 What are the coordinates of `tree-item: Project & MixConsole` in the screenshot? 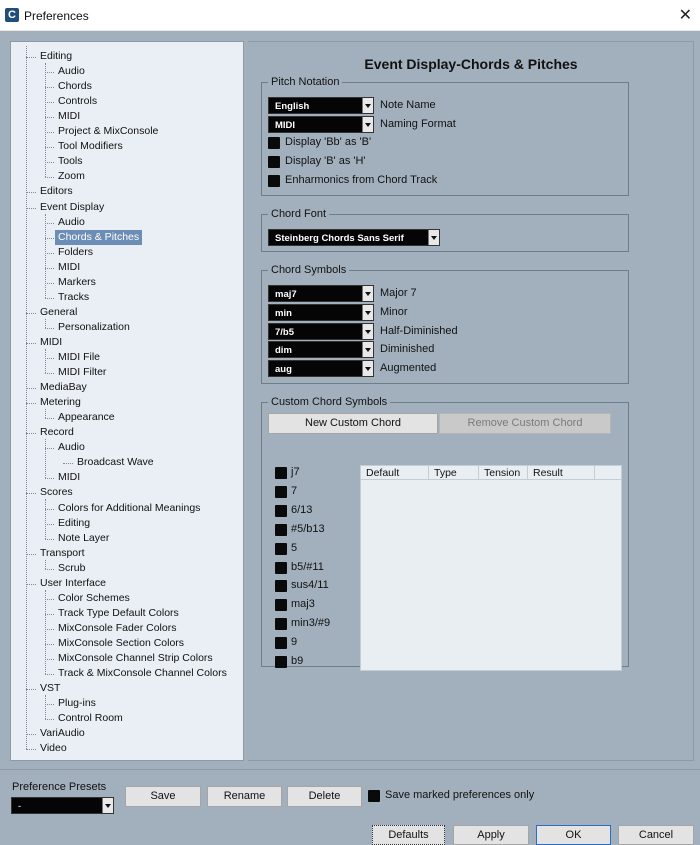 It's located at (108, 131).